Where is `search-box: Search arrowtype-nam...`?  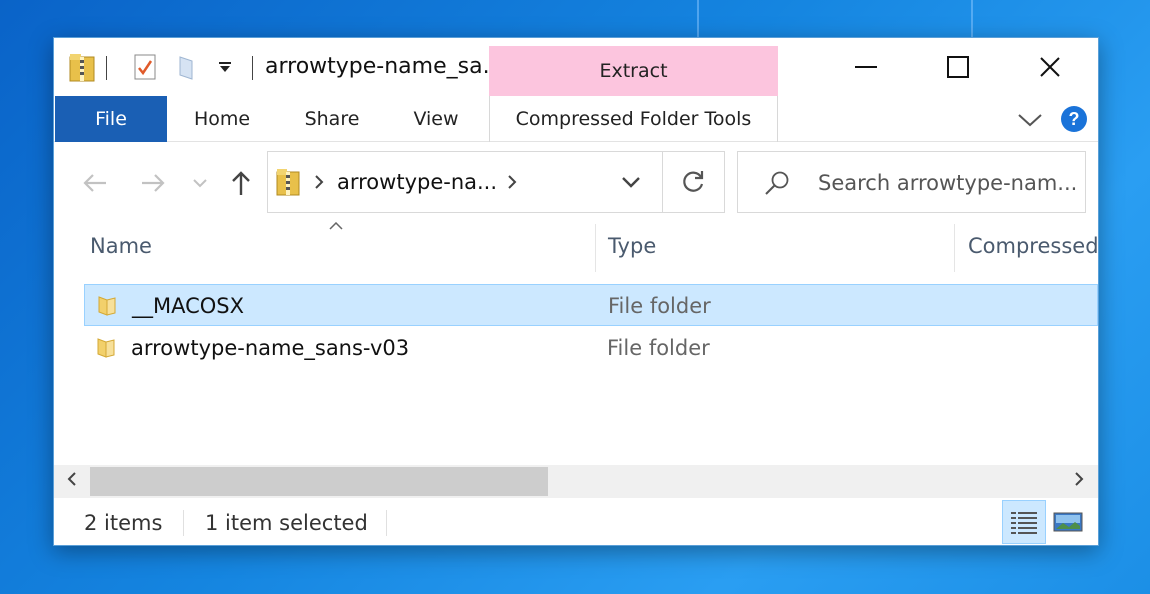 search-box: Search arrowtype-nam... is located at coordinates (911, 182).